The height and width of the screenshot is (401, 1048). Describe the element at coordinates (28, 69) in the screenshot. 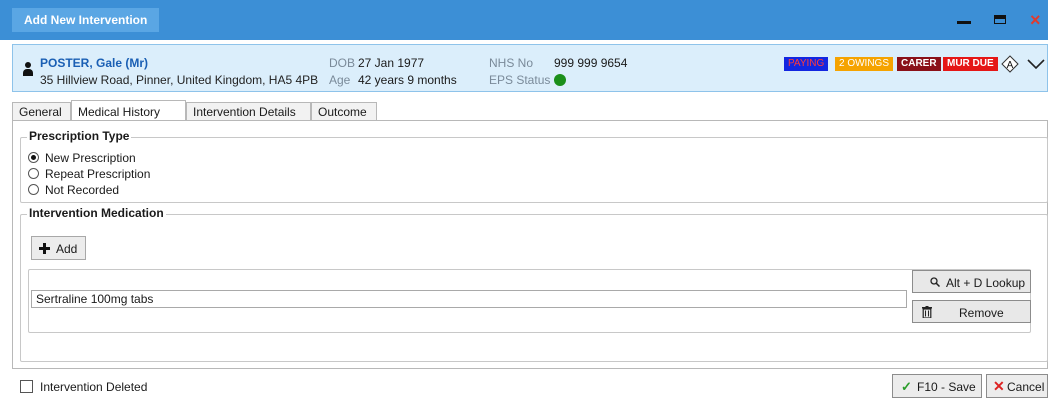

I see `person-icon` at that location.